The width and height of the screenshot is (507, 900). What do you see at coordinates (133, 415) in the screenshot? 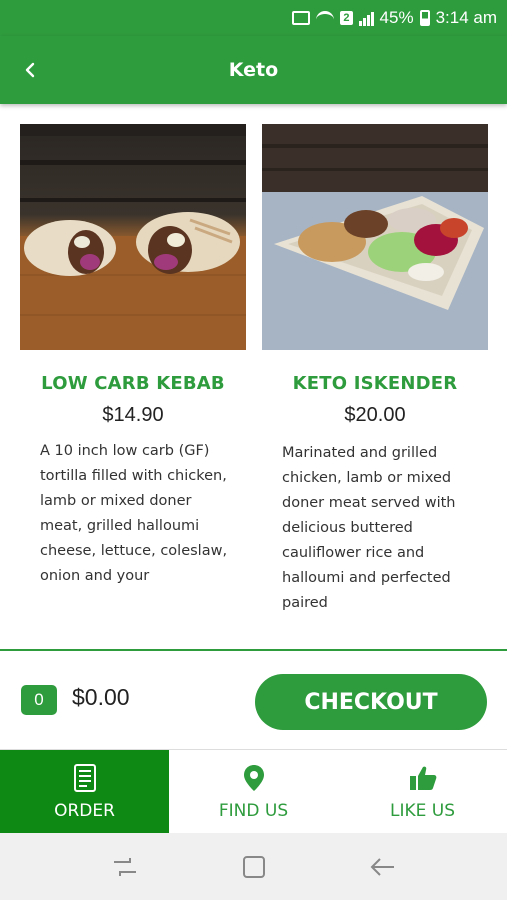
I see `product-price: $14.90` at bounding box center [133, 415].